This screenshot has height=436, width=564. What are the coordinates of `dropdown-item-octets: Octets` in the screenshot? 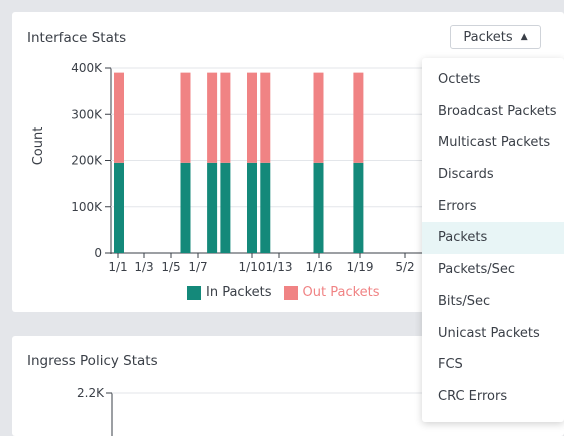 It's located at (493, 80).